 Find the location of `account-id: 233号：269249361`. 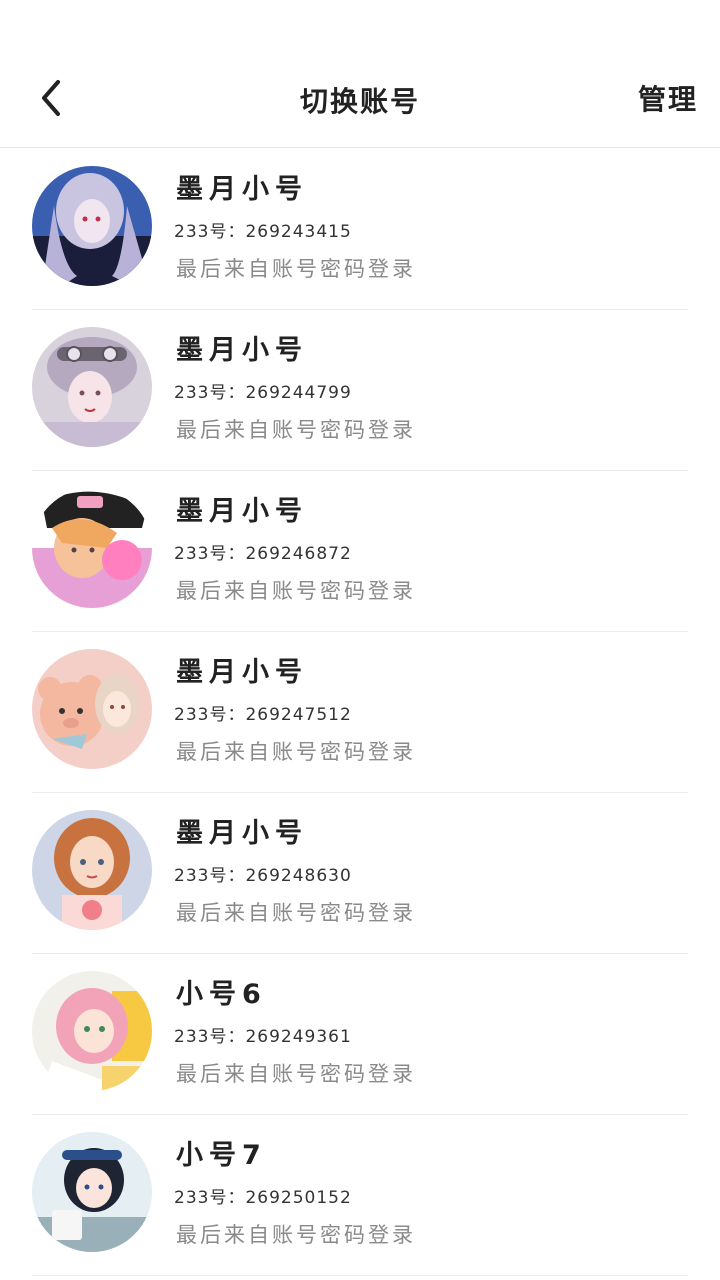

account-id: 233号：269249361 is located at coordinates (263, 1037).